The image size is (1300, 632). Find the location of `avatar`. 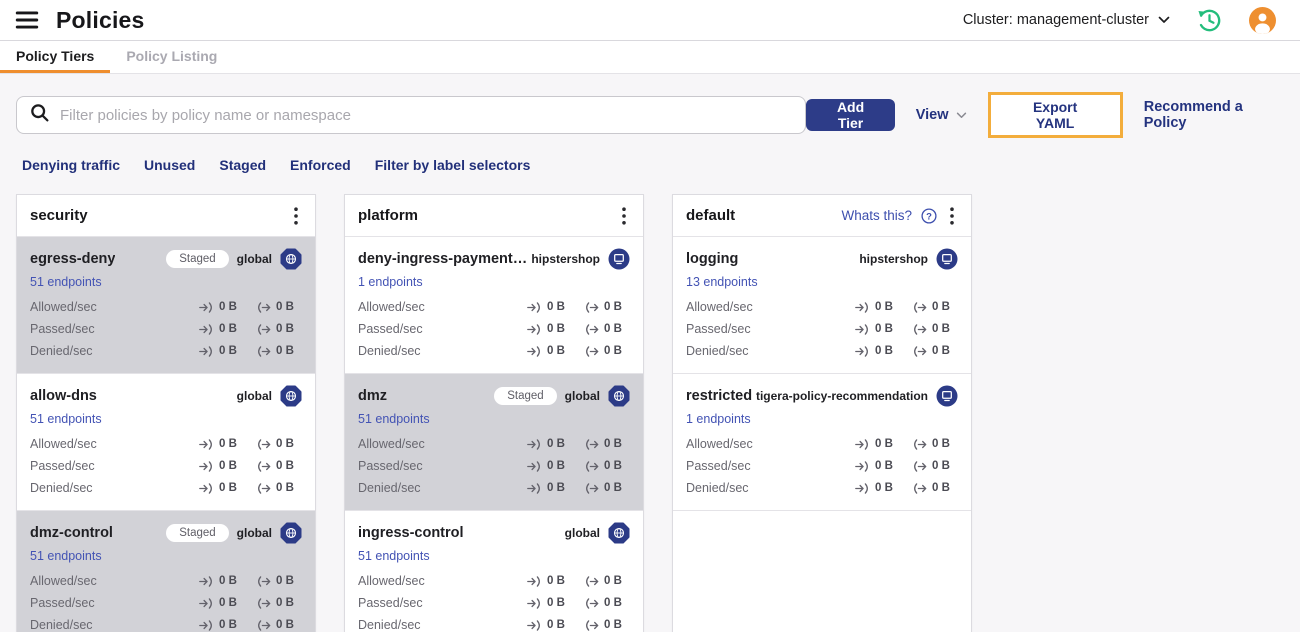

avatar is located at coordinates (1262, 20).